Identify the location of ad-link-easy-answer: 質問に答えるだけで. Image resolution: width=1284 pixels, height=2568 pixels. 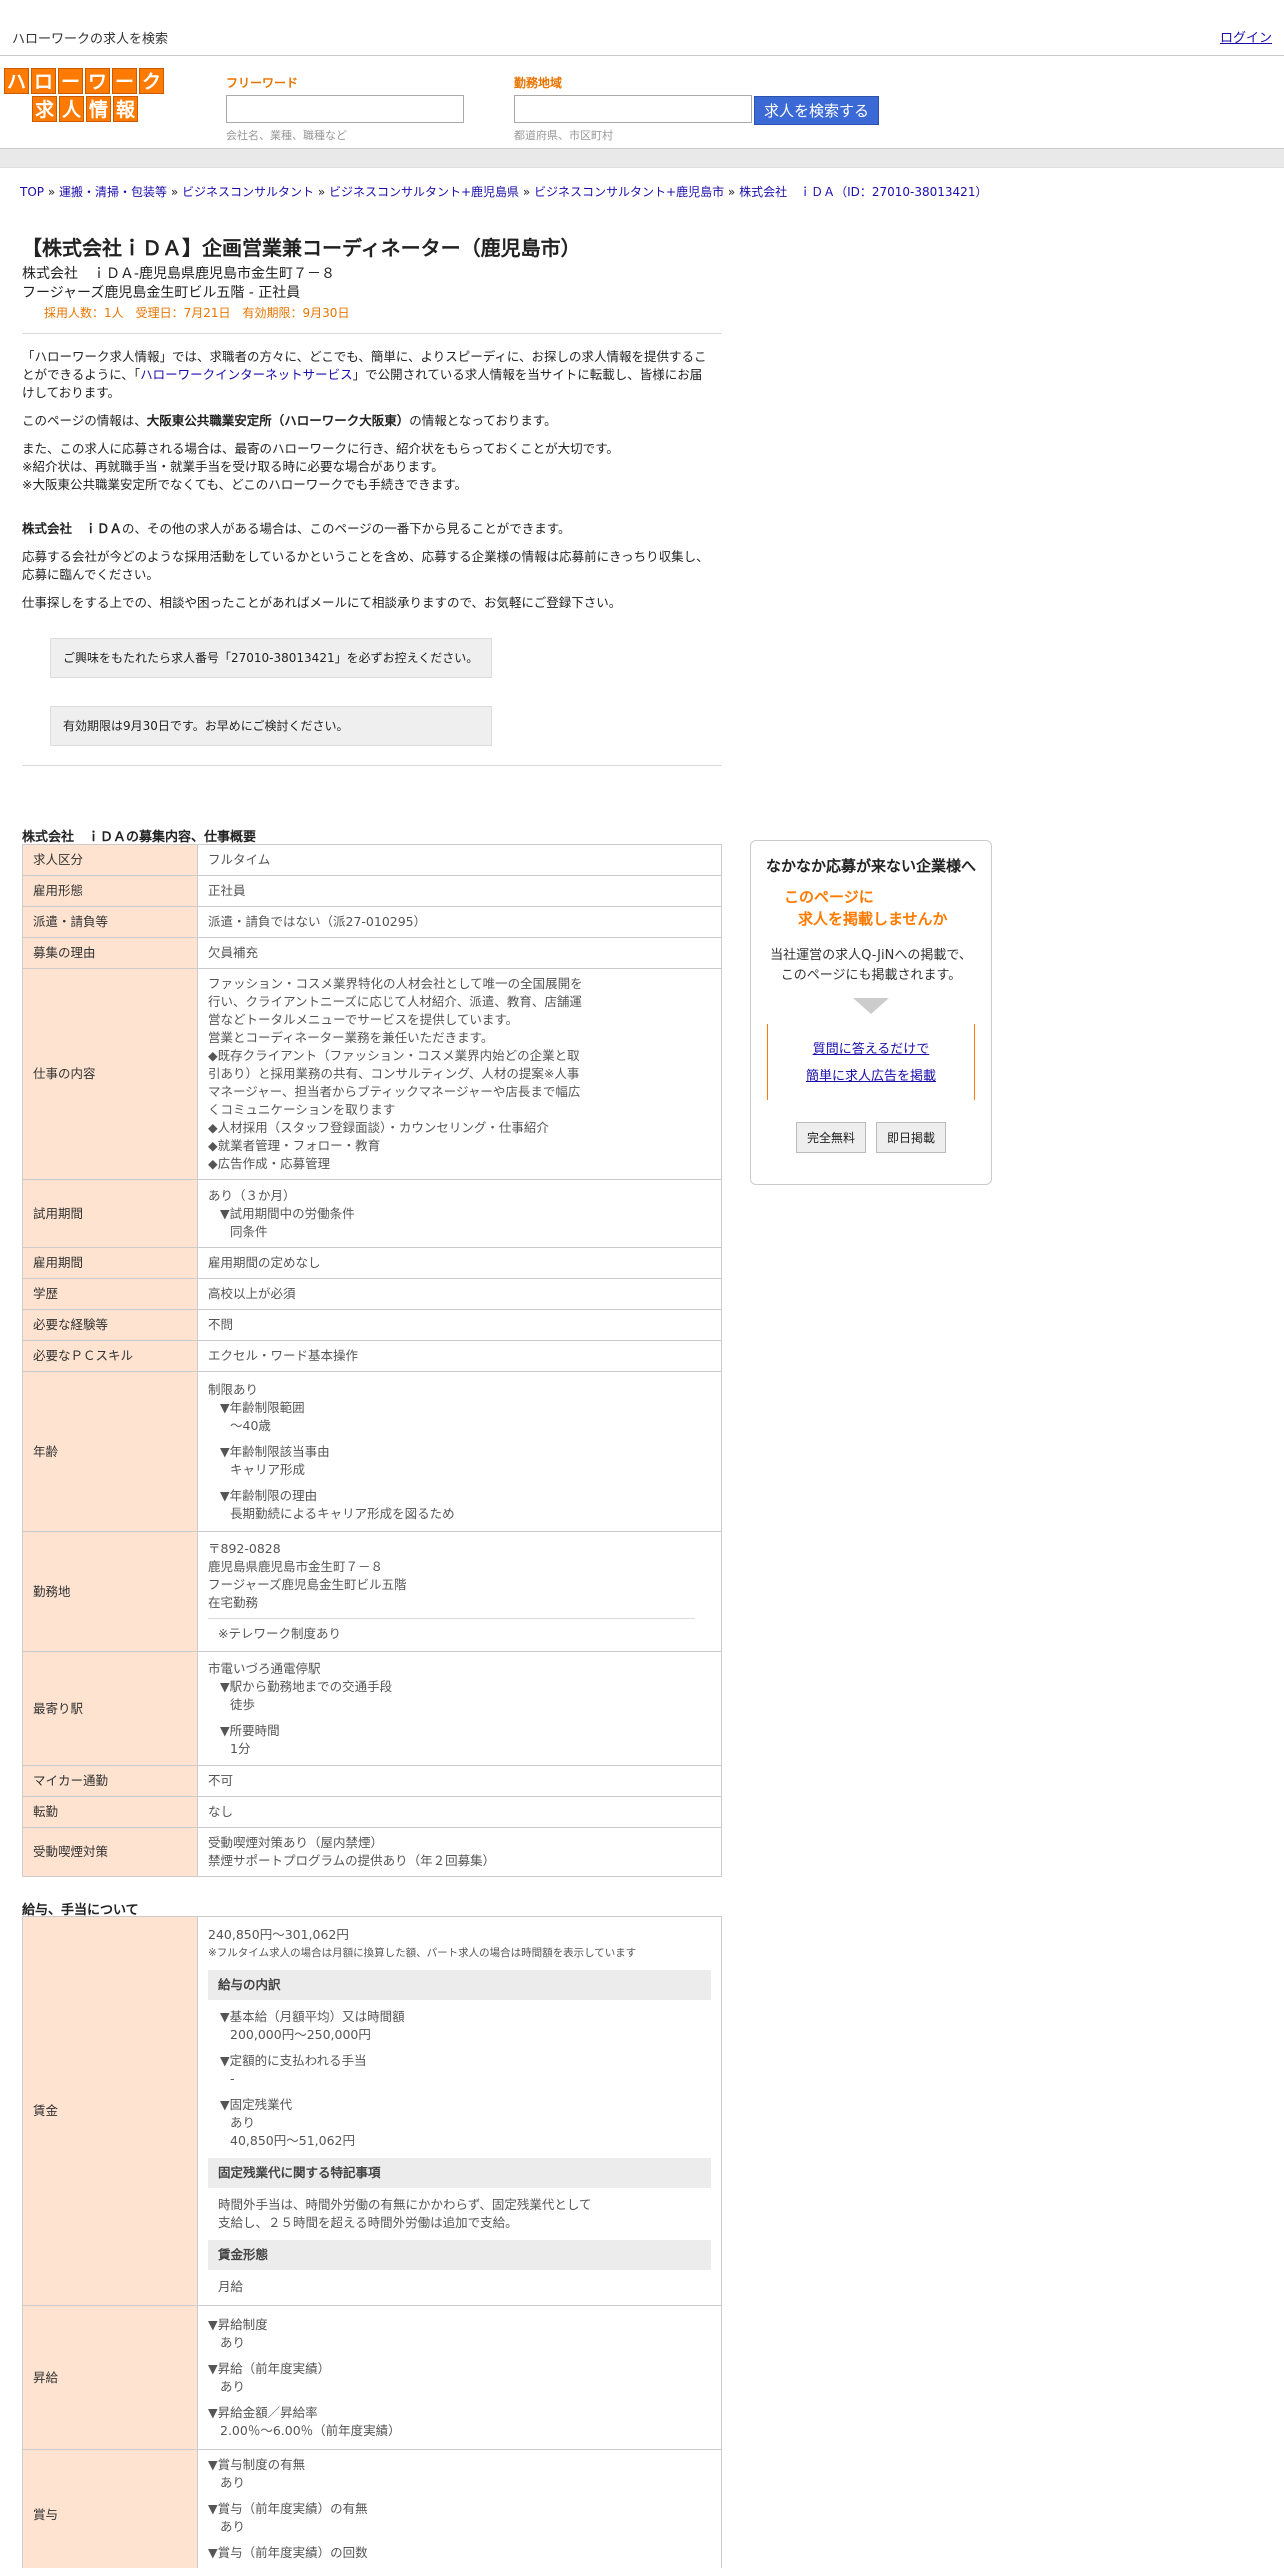
(871, 1047).